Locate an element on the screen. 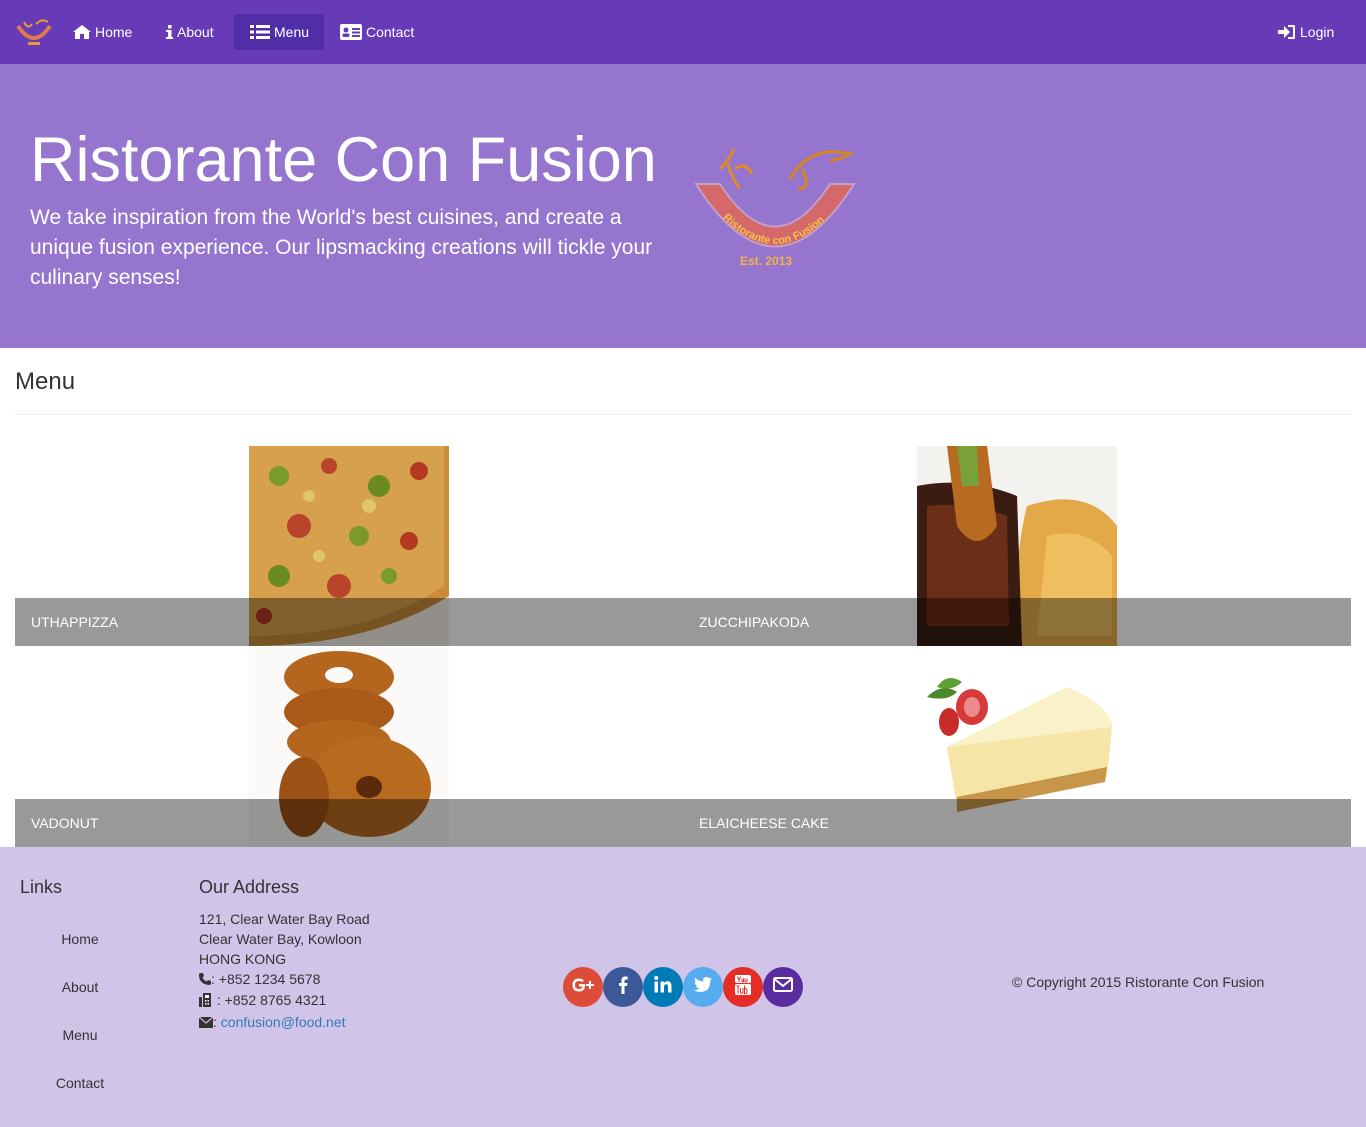  phone-number: : +852 1234 5678 is located at coordinates (266, 979).